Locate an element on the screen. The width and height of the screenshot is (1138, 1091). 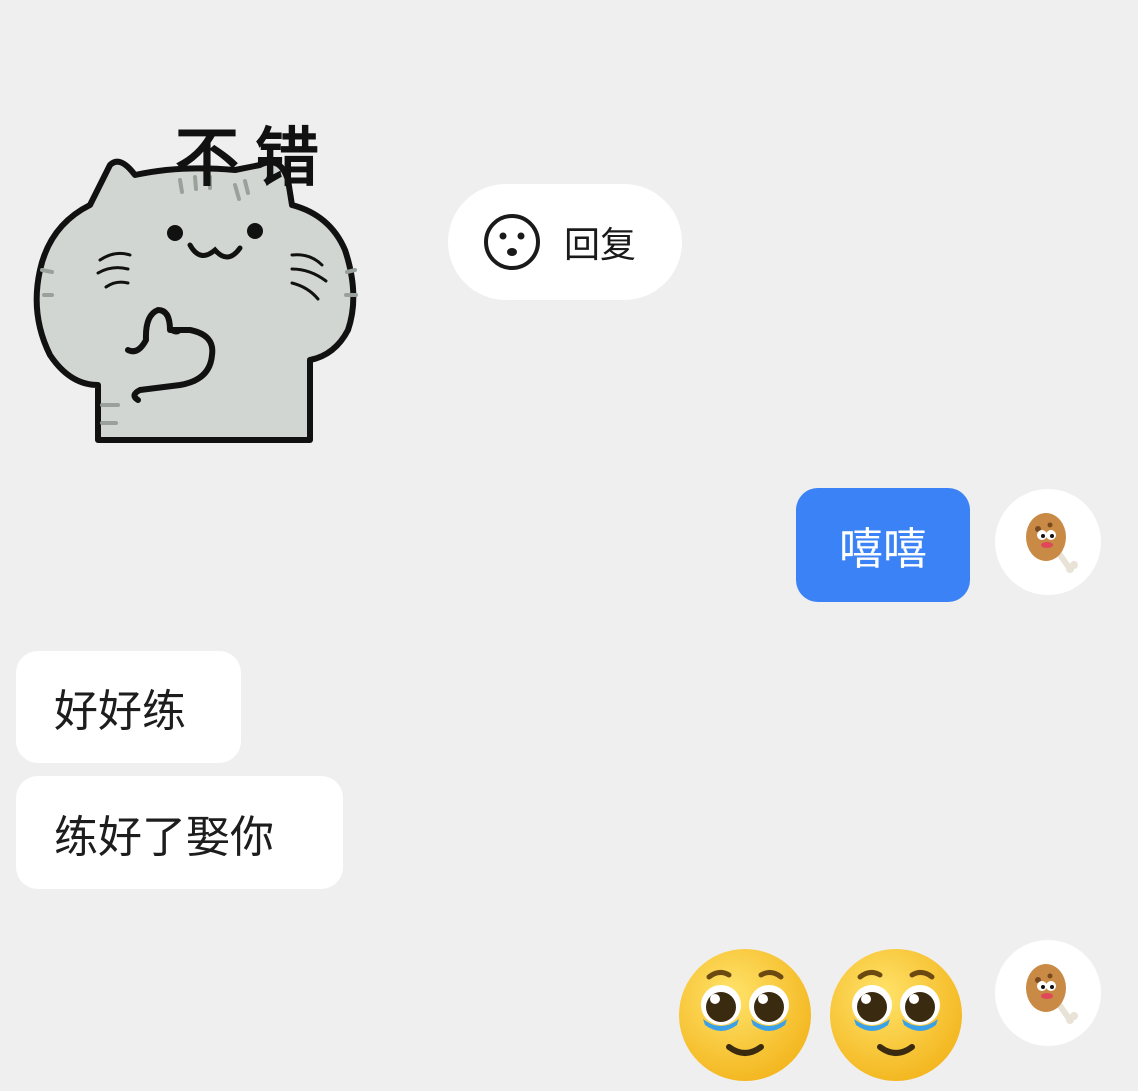
reply-button: 回复 is located at coordinates (565, 242).